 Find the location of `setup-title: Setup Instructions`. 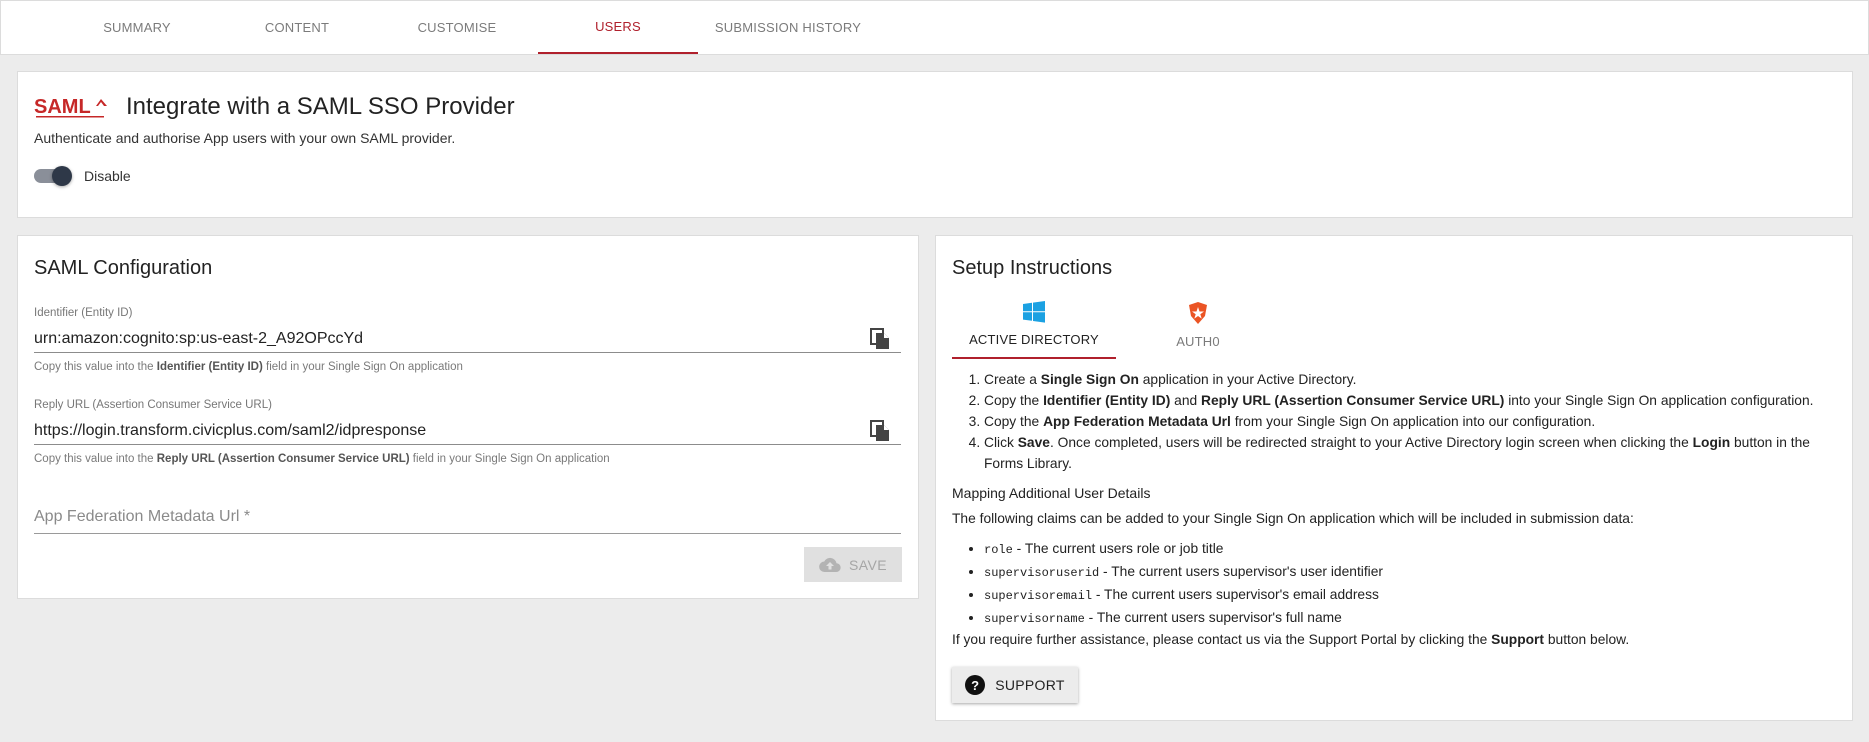

setup-title: Setup Instructions is located at coordinates (1032, 268).